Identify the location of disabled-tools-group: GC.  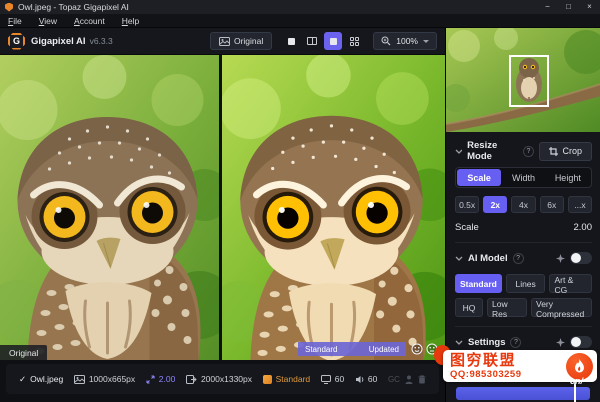
(407, 379).